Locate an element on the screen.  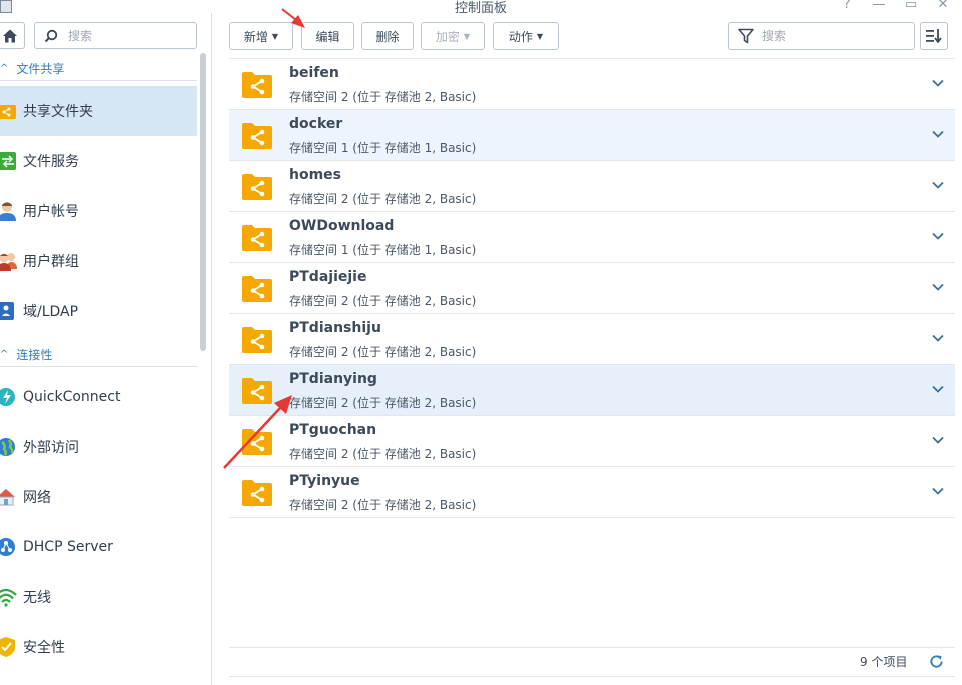
group-icon is located at coordinates (9, 261).